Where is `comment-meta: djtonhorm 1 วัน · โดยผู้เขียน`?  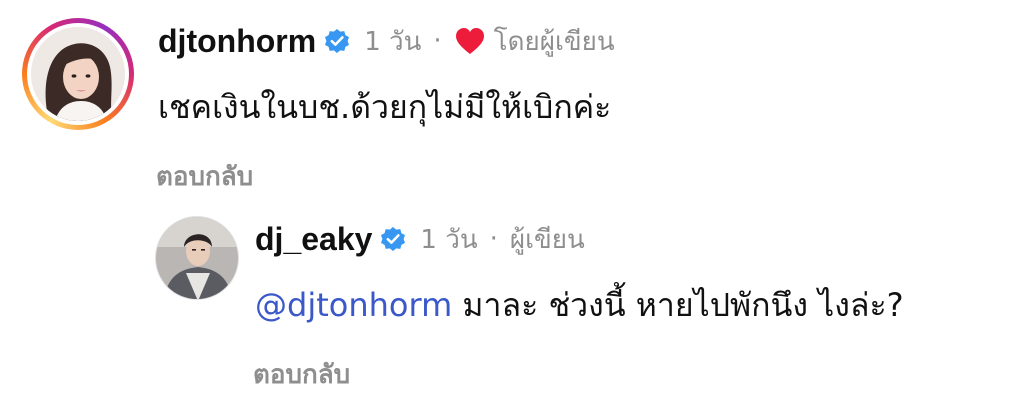 comment-meta: djtonhorm 1 วัน · โดยผู้เขียน is located at coordinates (386, 41).